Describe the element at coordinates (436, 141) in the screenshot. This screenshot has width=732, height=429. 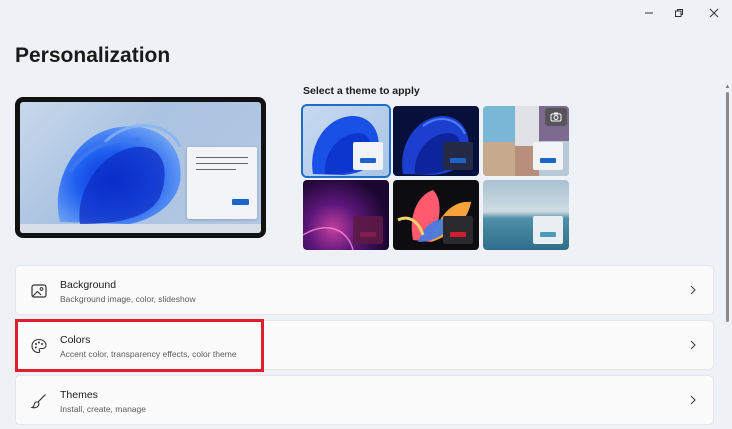
I see `theme-windows-dark` at that location.